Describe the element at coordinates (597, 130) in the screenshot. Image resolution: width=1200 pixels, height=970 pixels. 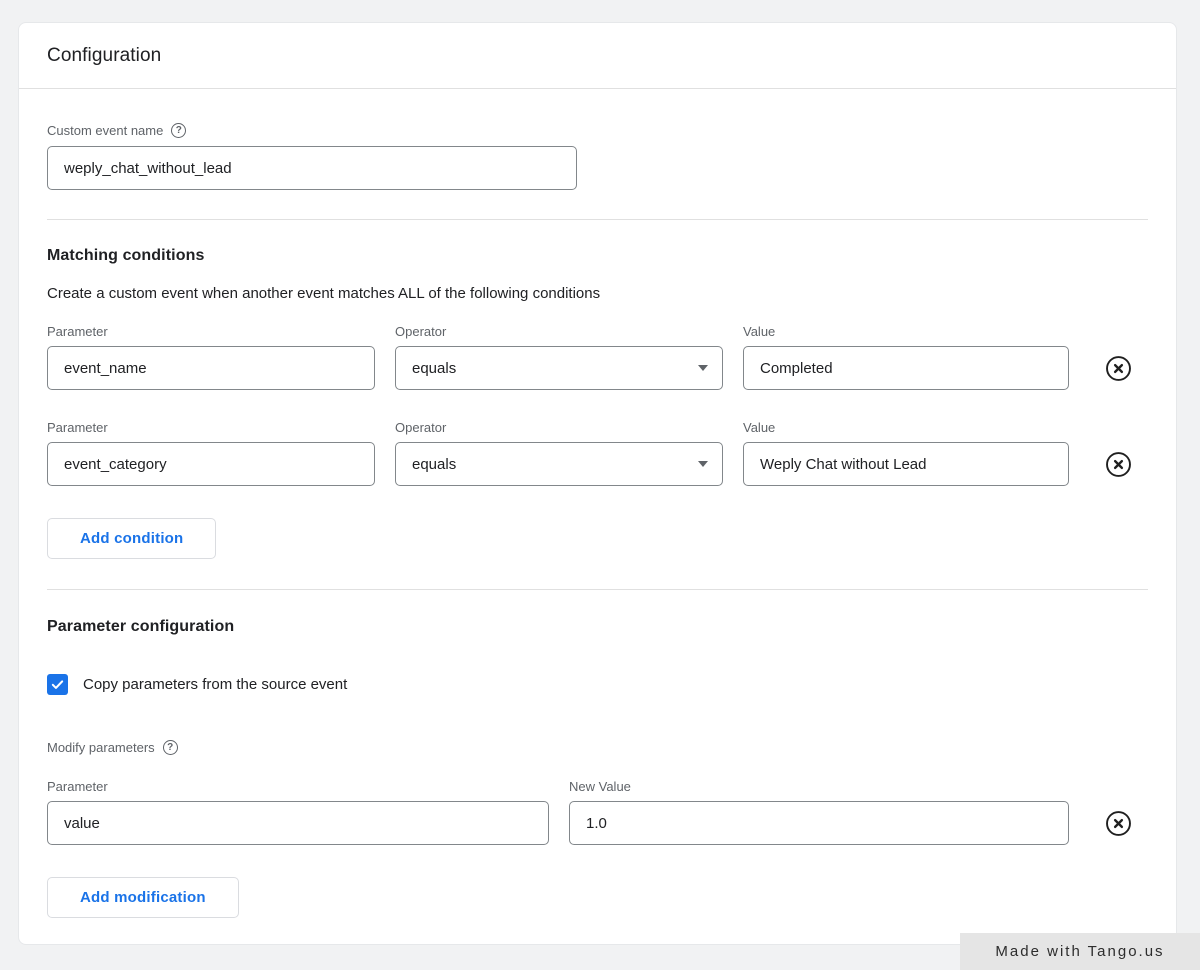
I see `custom-event-name-label: Custom event name ?` at that location.